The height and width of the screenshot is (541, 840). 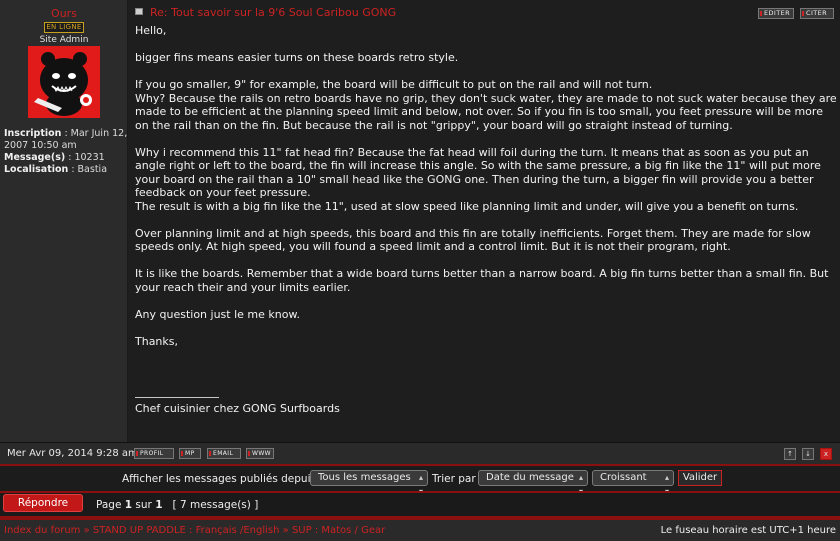 I want to click on website-button: WWW, so click(x=260, y=453).